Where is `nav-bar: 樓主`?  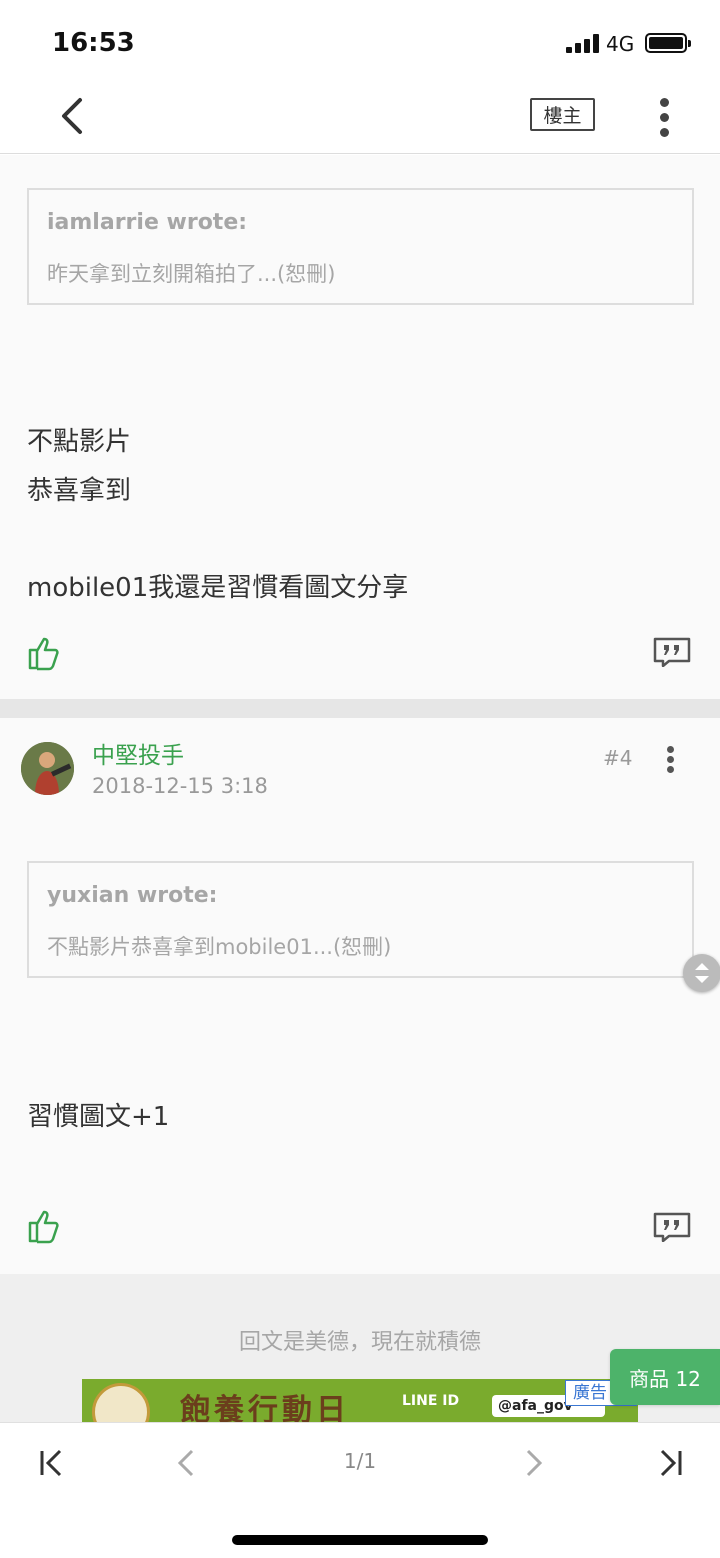
nav-bar: 樓主 is located at coordinates (360, 120).